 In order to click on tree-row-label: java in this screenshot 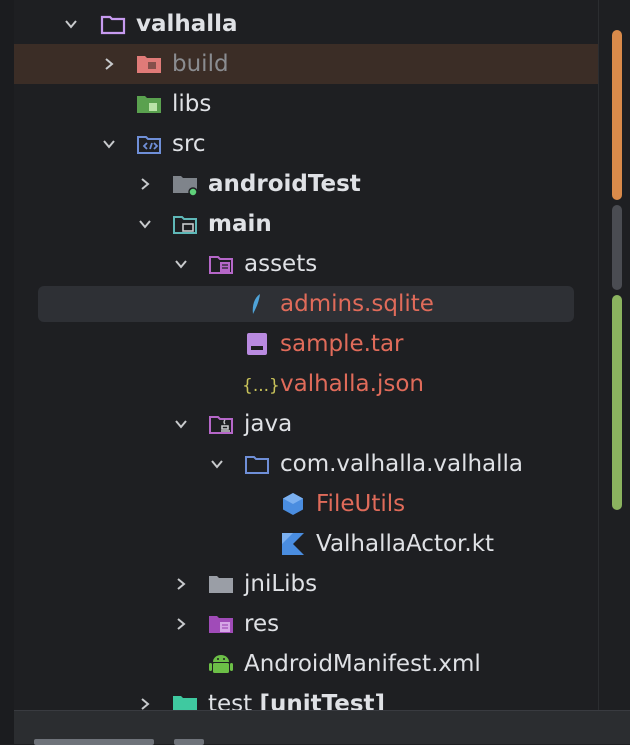, I will do `click(268, 424)`.